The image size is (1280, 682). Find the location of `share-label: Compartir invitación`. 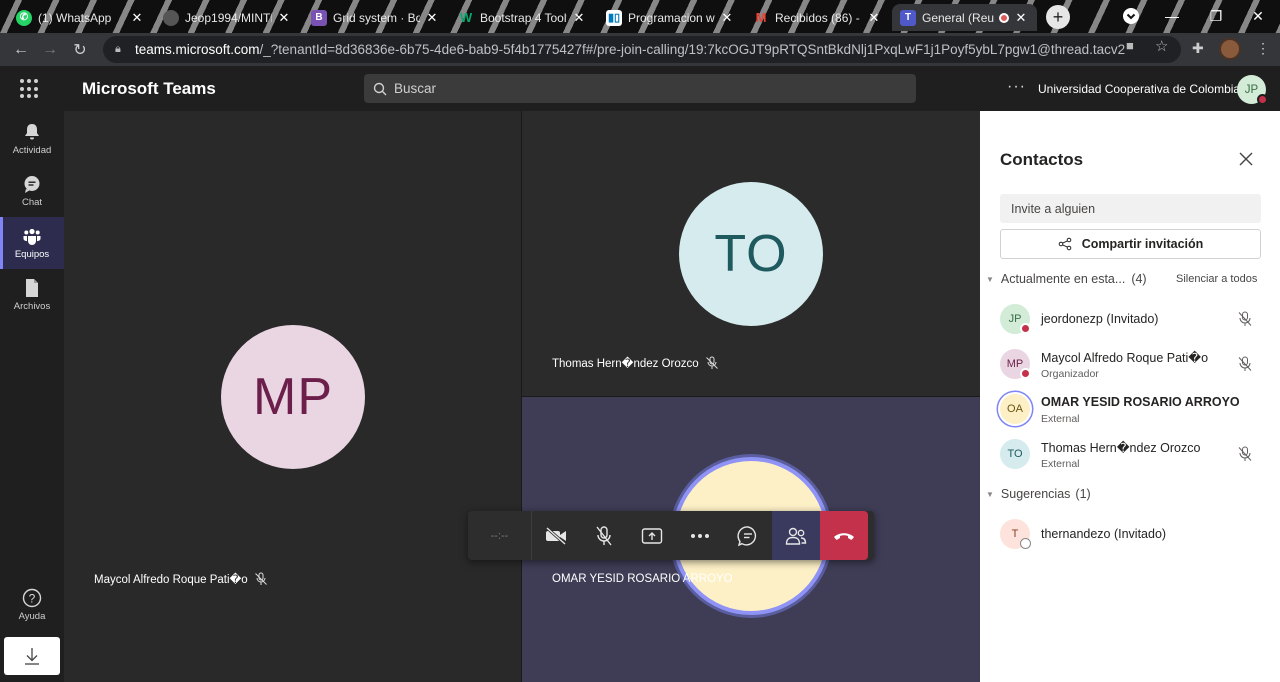

share-label: Compartir invitación is located at coordinates (1142, 244).